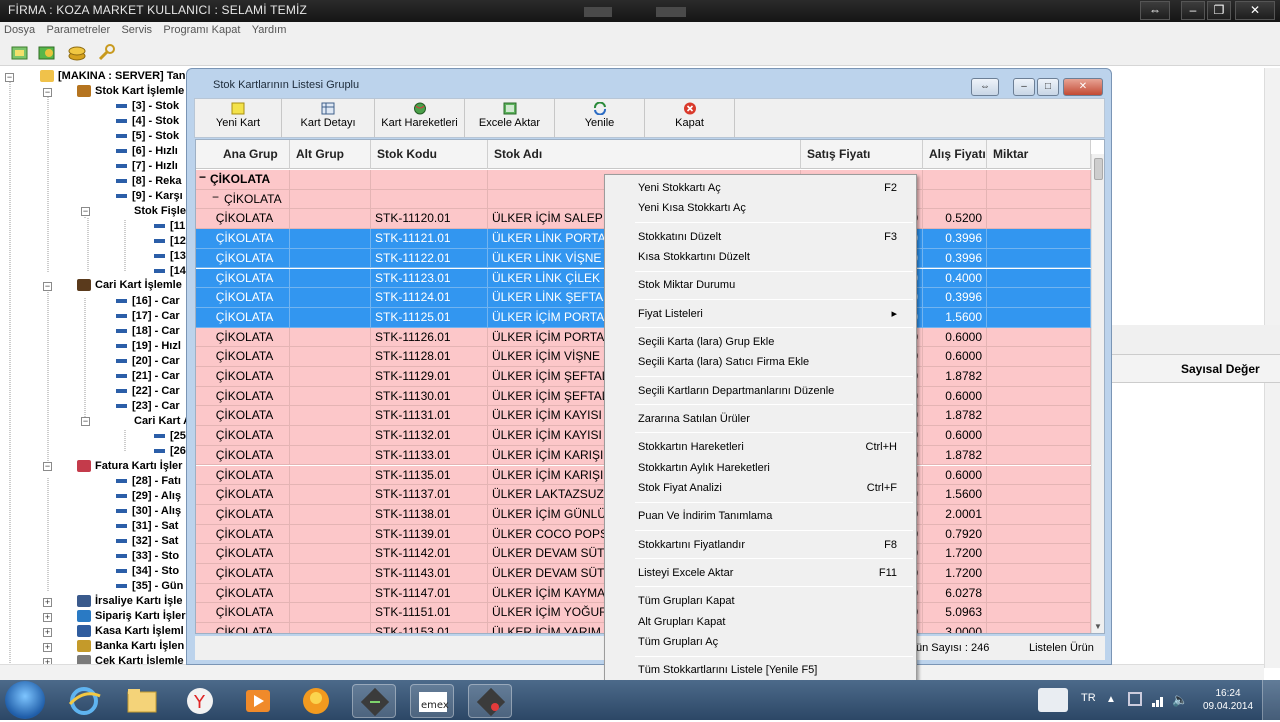 This screenshot has width=1280, height=722. I want to click on context-menu-item: Seçili Kartların Departmanlarını Düzenle, so click(770, 391).